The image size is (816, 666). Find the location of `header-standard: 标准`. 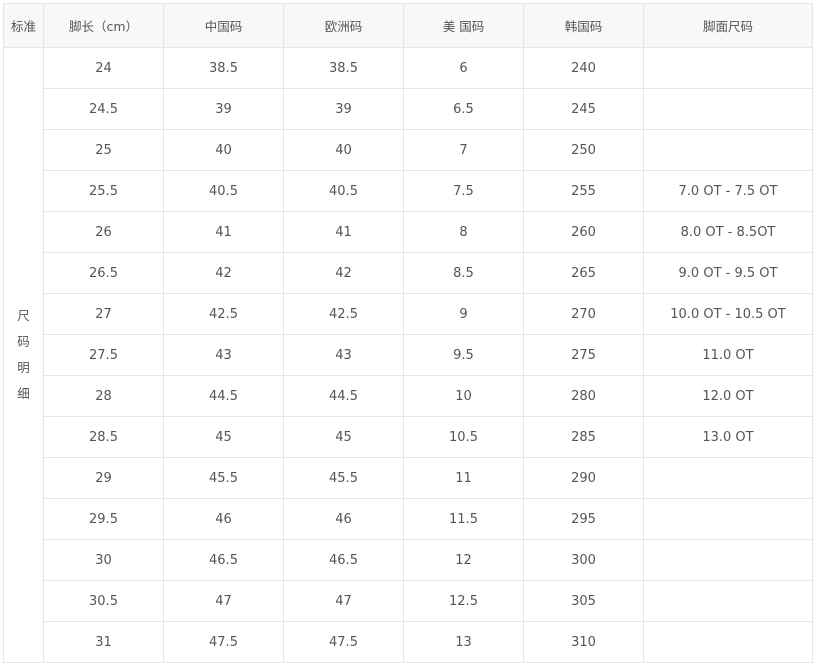

header-standard: 标准 is located at coordinates (23, 25).